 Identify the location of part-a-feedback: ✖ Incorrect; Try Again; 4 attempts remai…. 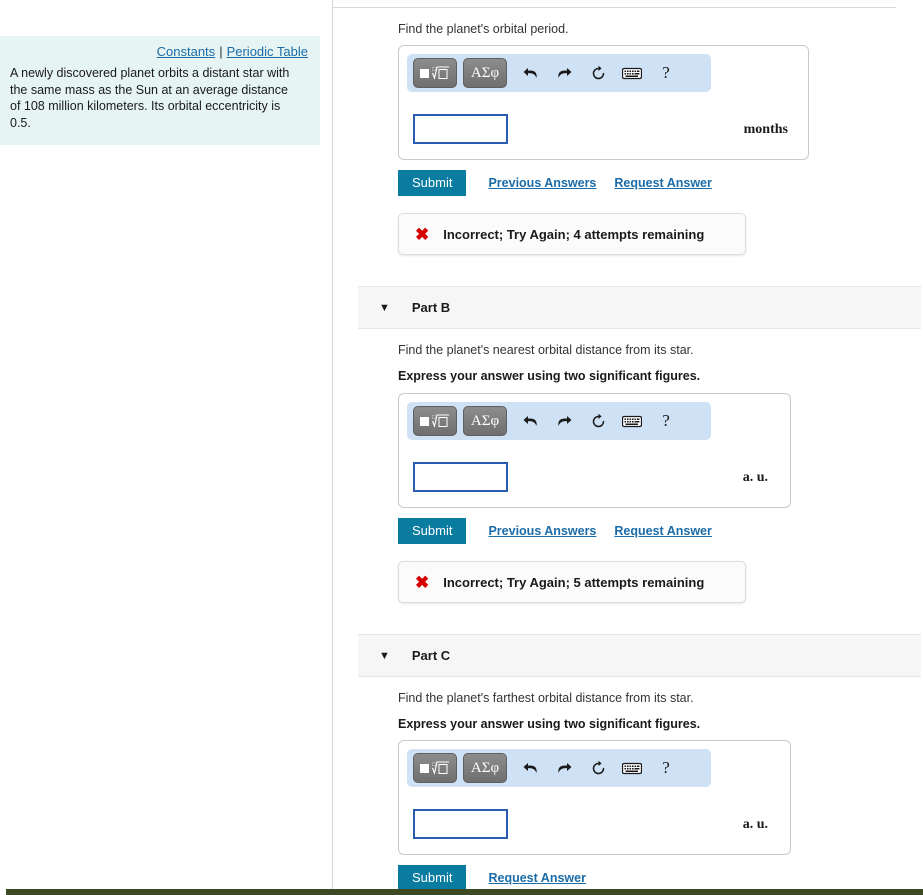
(572, 234).